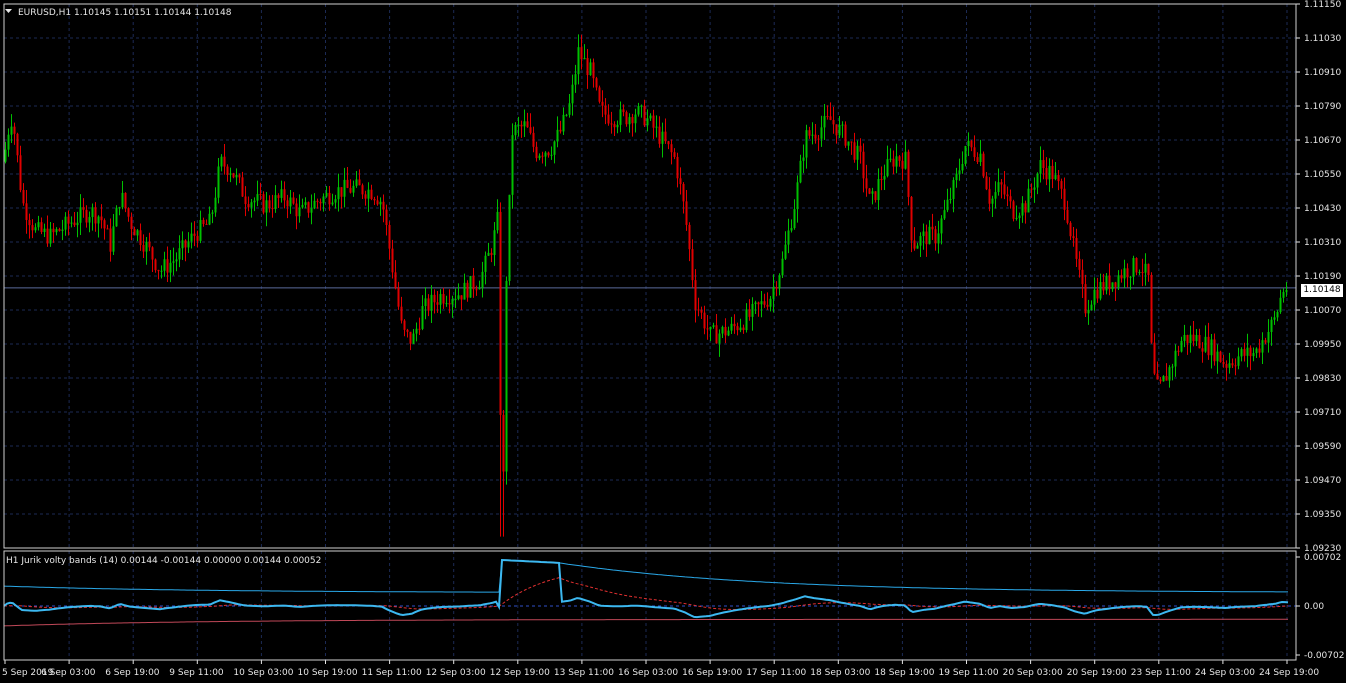 The width and height of the screenshot is (1346, 683). Describe the element at coordinates (520, 673) in the screenshot. I see `time-axis-label: 12 Sep 19:00` at that location.